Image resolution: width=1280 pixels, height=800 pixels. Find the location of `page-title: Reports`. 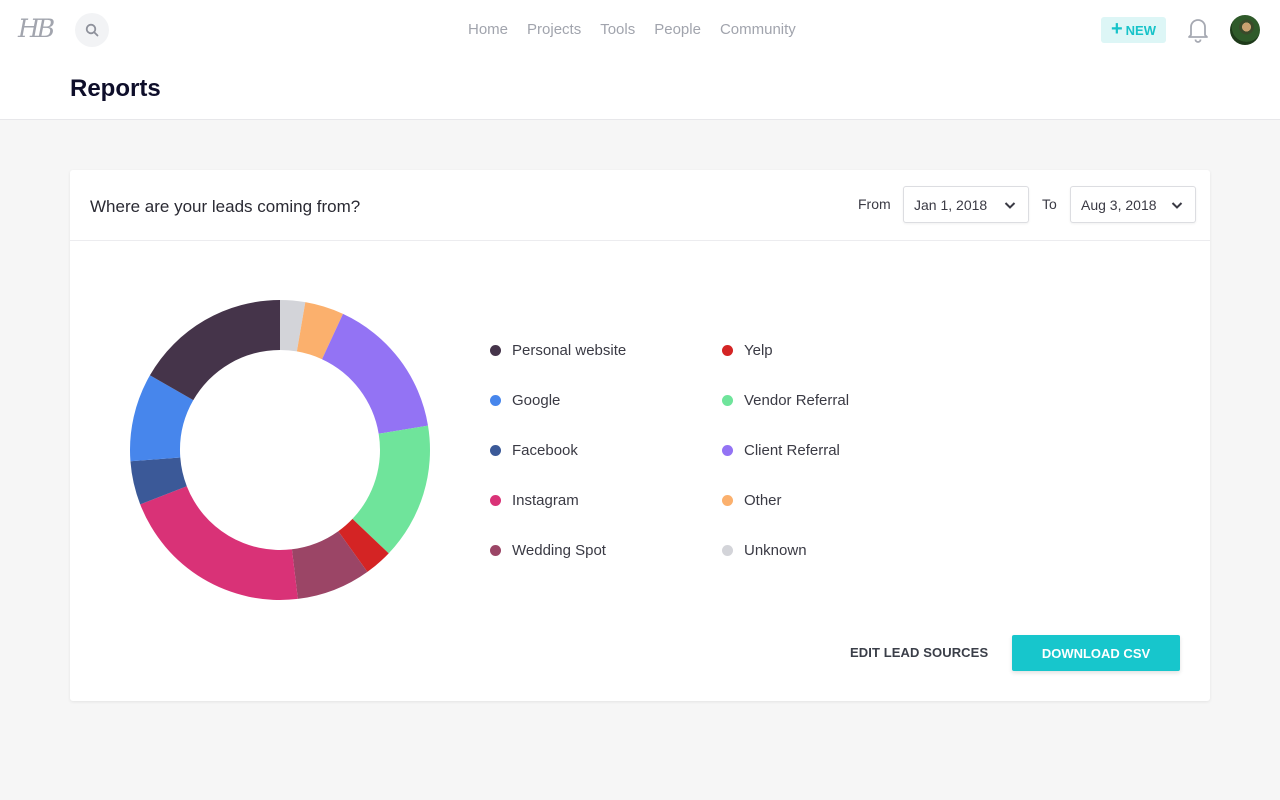

page-title: Reports is located at coordinates (115, 88).